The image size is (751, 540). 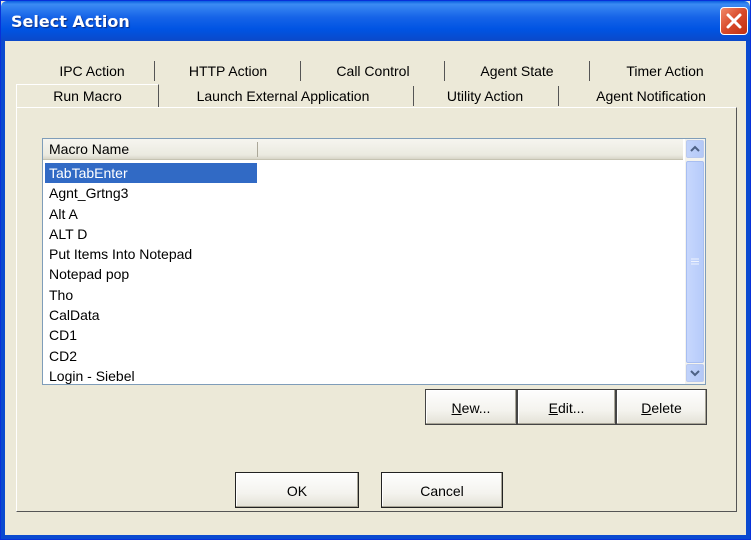 I want to click on tab-timer-action: Timer Action, so click(x=665, y=71).